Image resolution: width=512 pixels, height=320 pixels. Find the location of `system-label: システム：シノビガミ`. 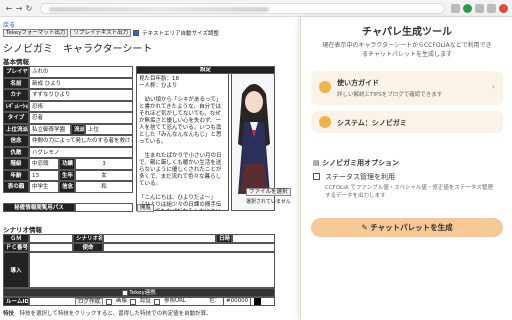

system-label: システム：シノビガミ is located at coordinates (372, 123).